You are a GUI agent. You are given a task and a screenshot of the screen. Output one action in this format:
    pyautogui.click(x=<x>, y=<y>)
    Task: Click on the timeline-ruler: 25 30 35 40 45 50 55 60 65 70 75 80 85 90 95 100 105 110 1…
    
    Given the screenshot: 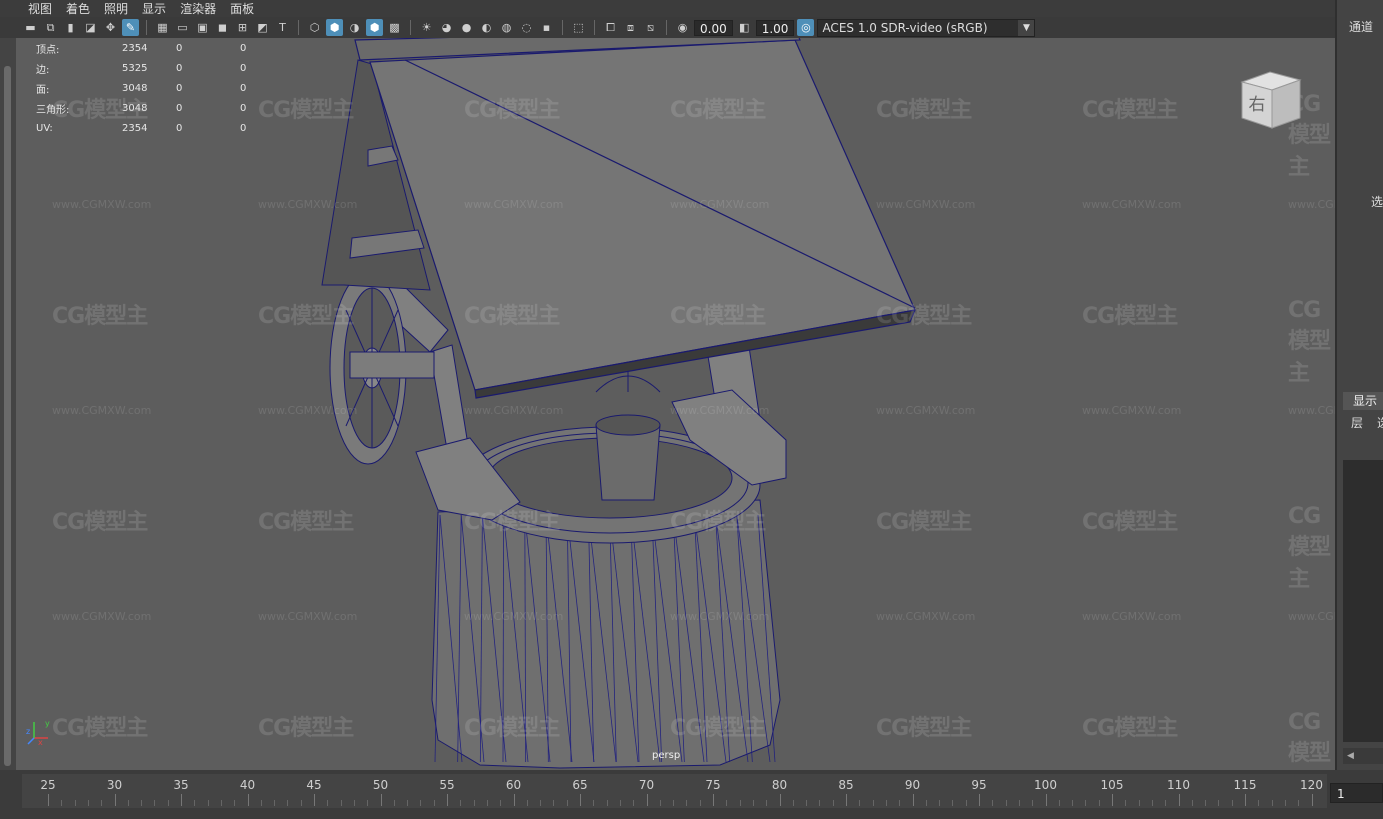 What is the action you would take?
    pyautogui.click(x=674, y=791)
    